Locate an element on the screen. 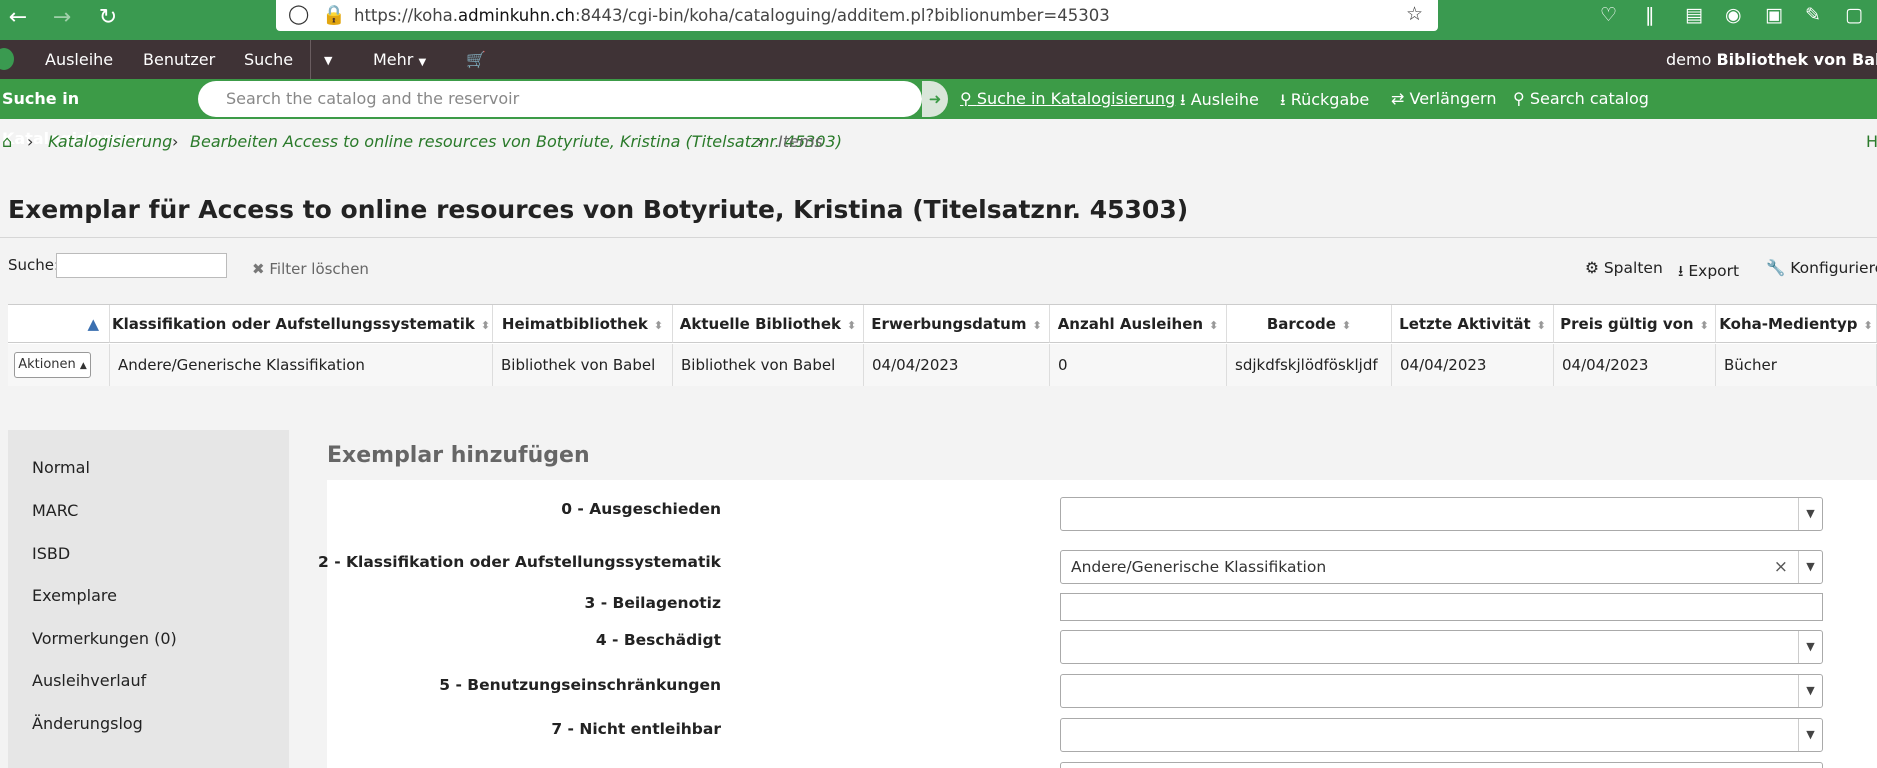  not-for-loan-select: ▼ is located at coordinates (1441, 735).